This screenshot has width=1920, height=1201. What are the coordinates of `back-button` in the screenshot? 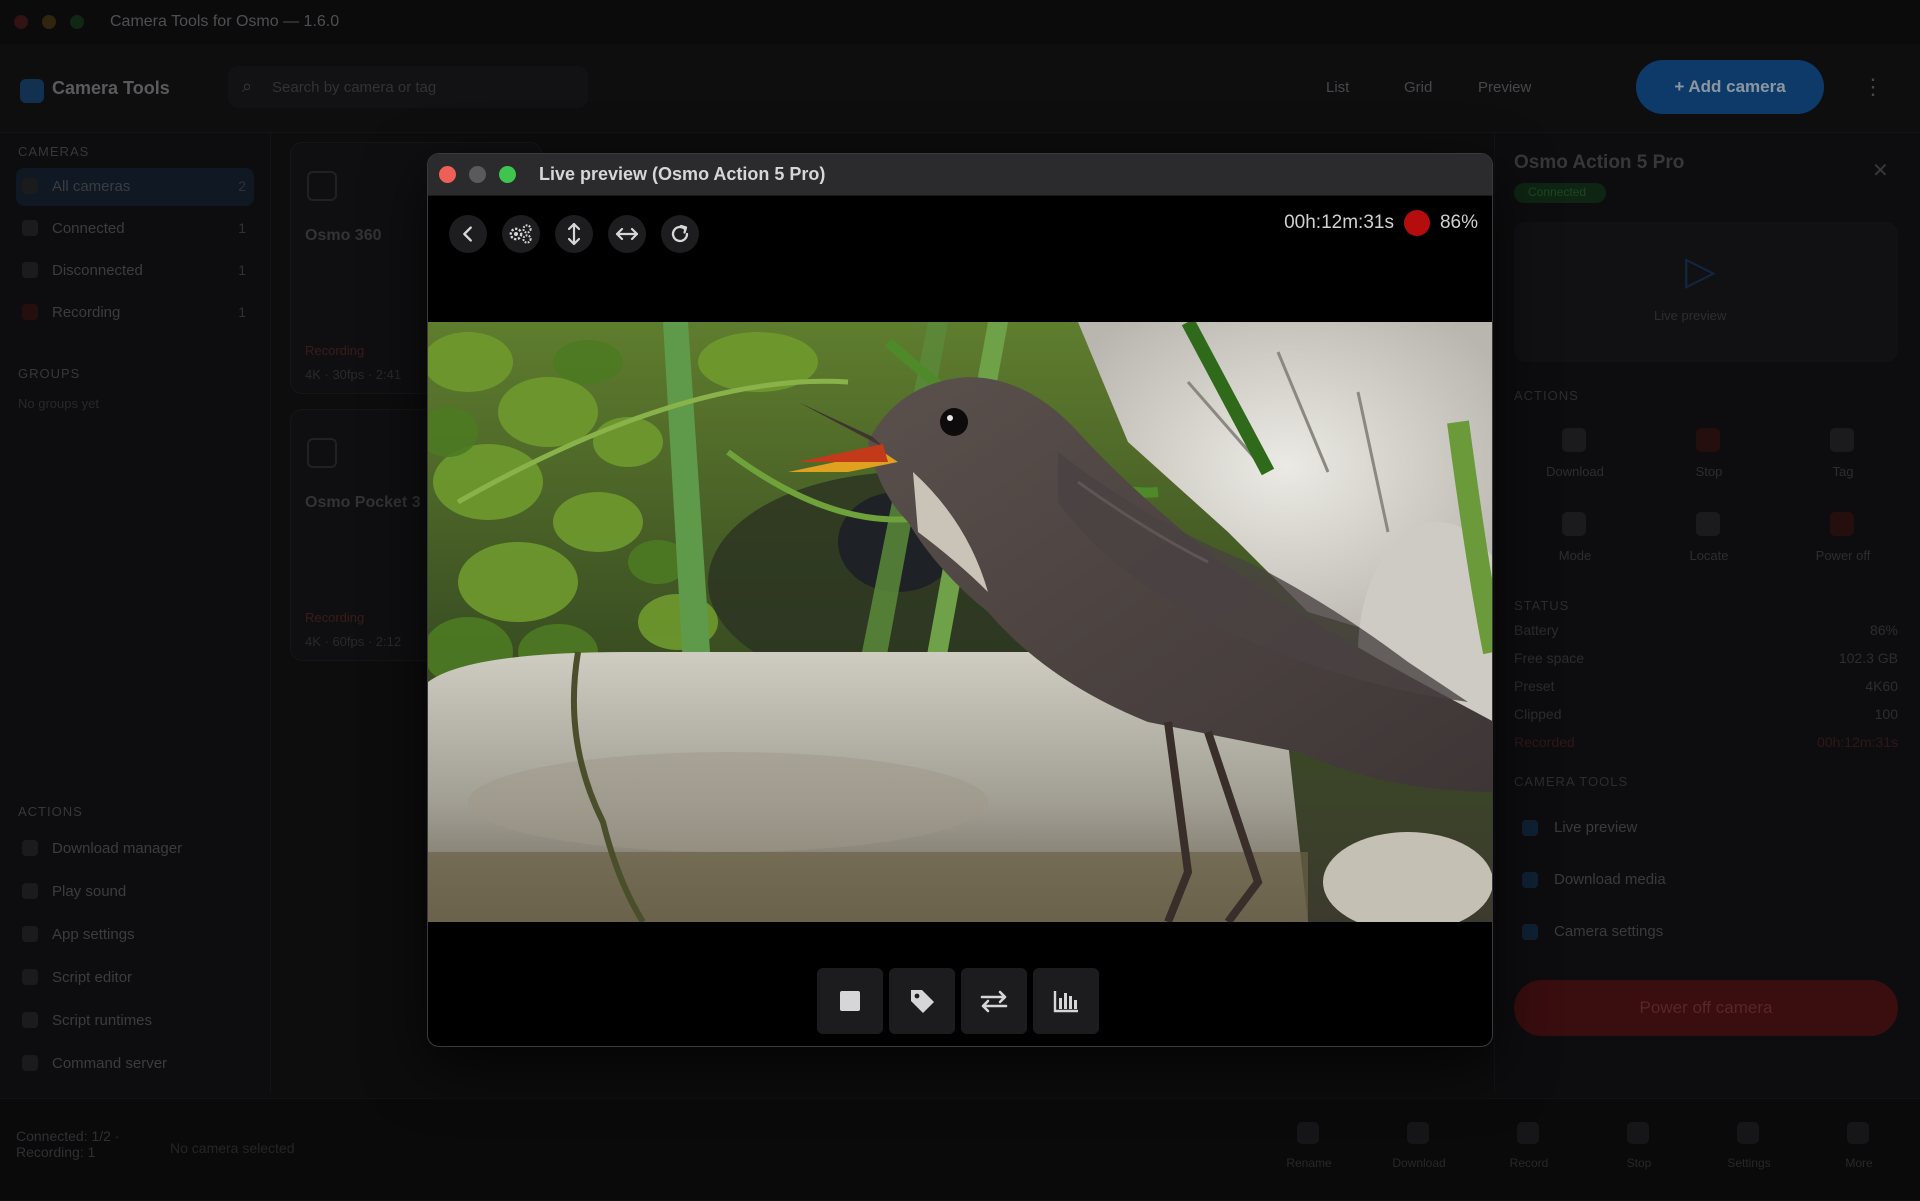 It's located at (468, 234).